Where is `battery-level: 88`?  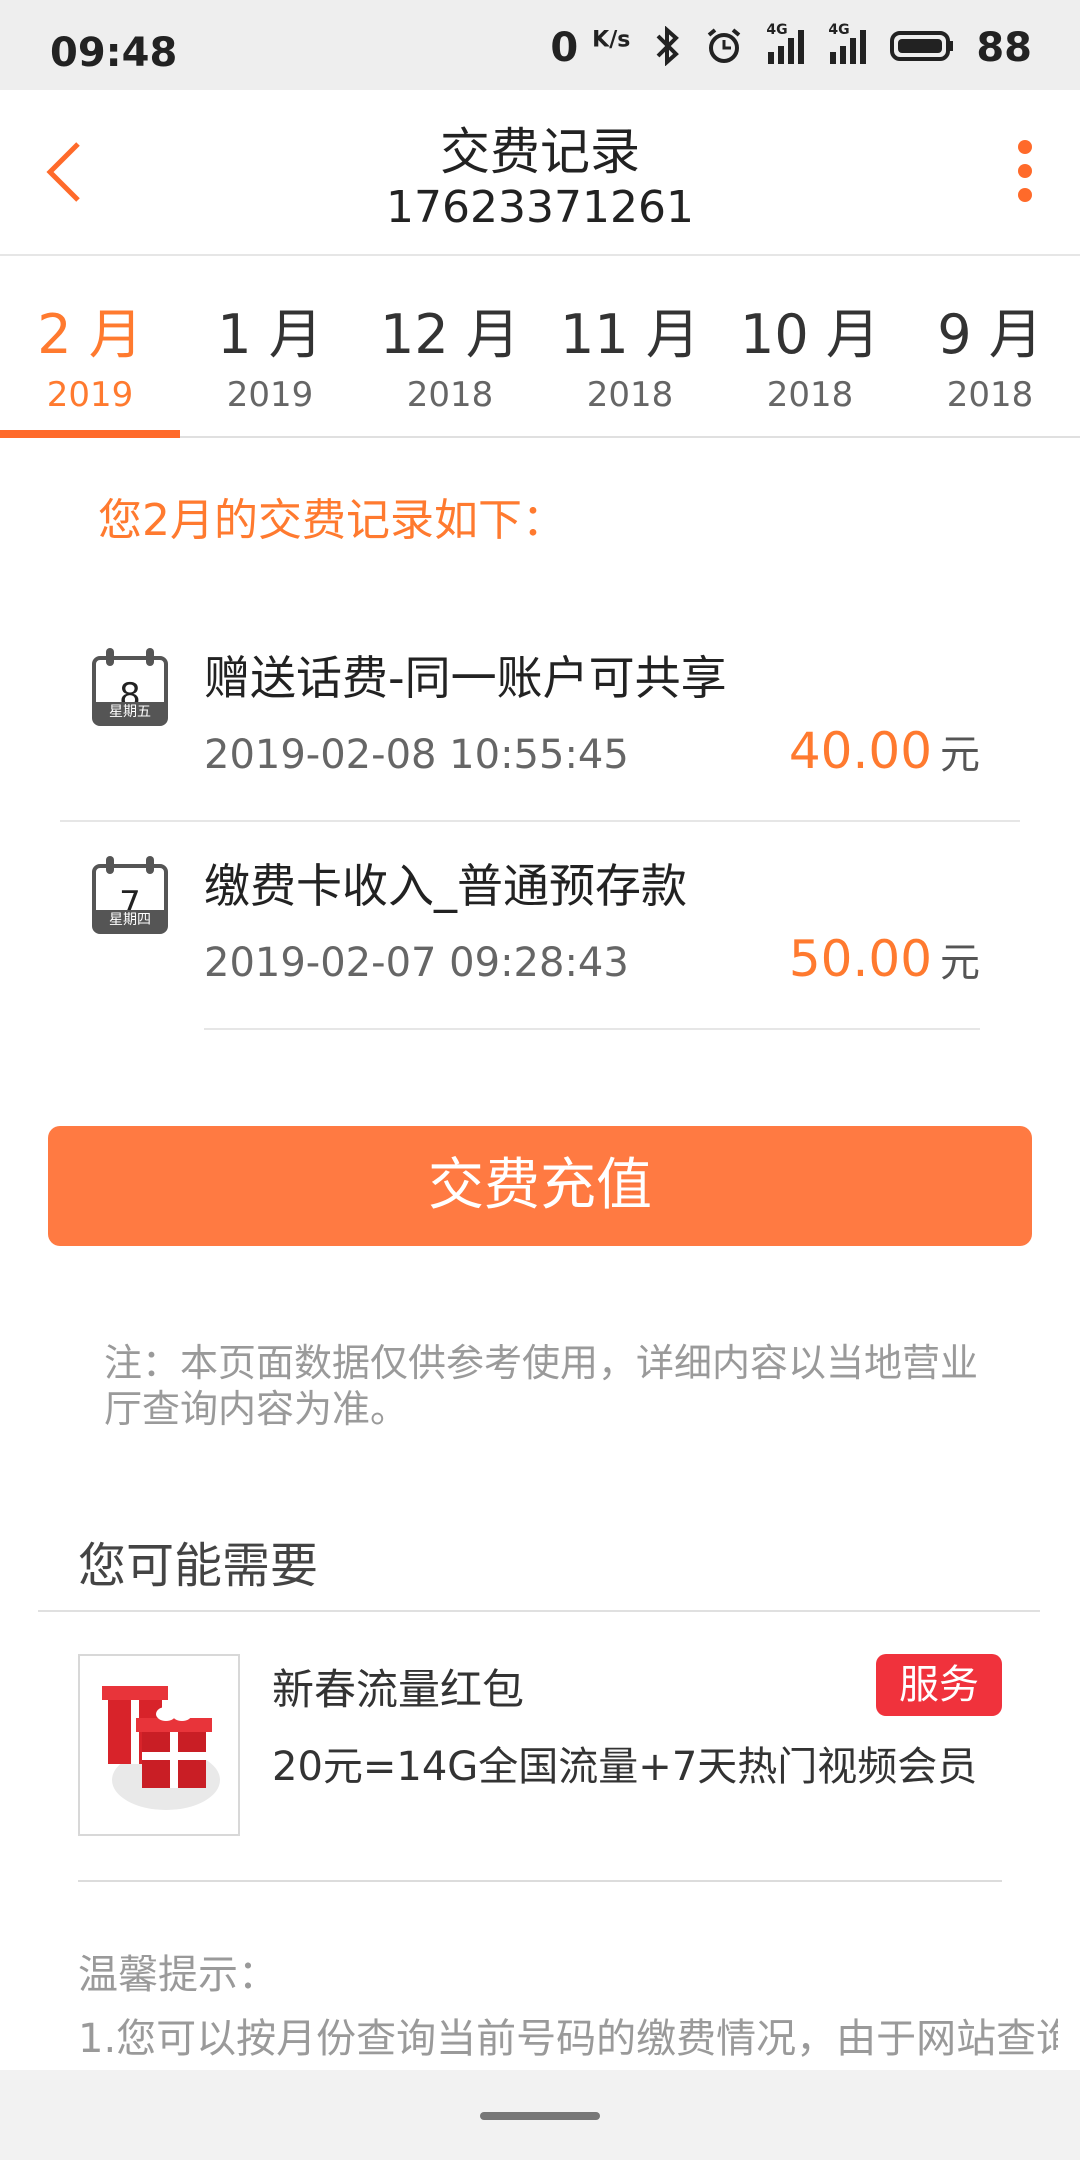
battery-level: 88 is located at coordinates (1004, 48).